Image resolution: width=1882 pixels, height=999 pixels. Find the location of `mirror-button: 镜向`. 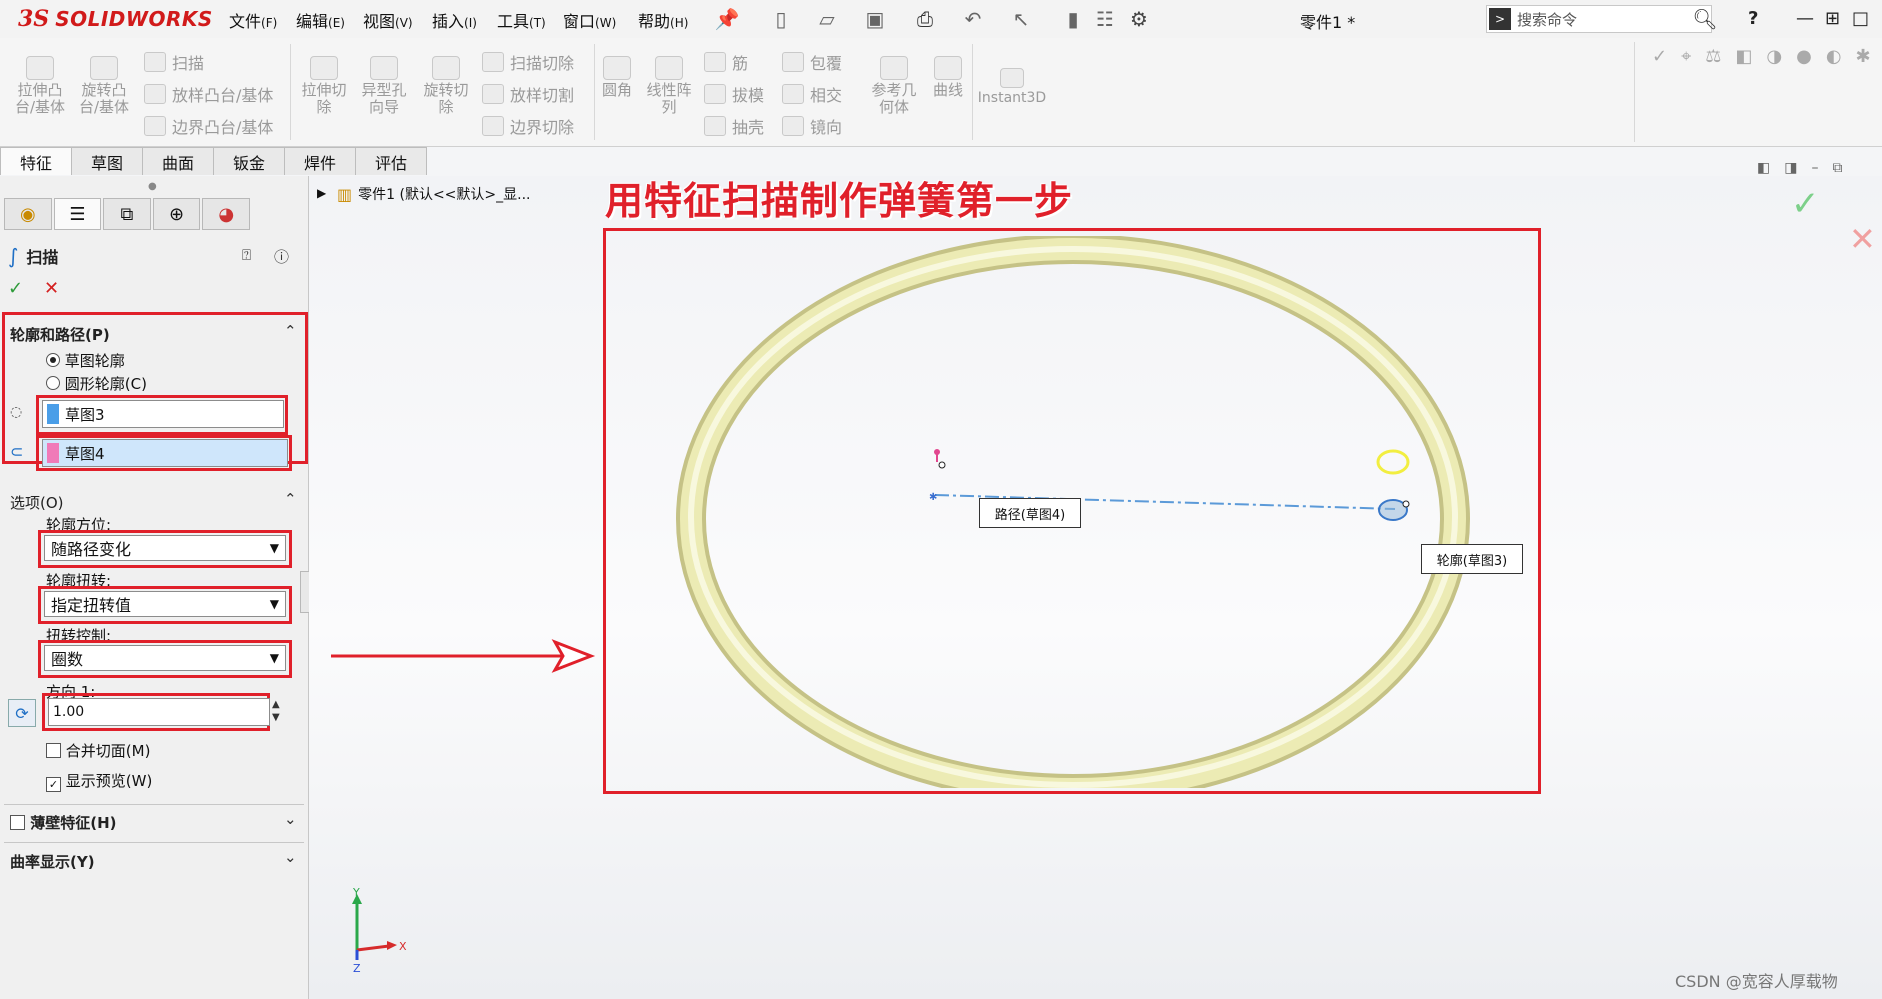

mirror-button: 镜向 is located at coordinates (812, 126).